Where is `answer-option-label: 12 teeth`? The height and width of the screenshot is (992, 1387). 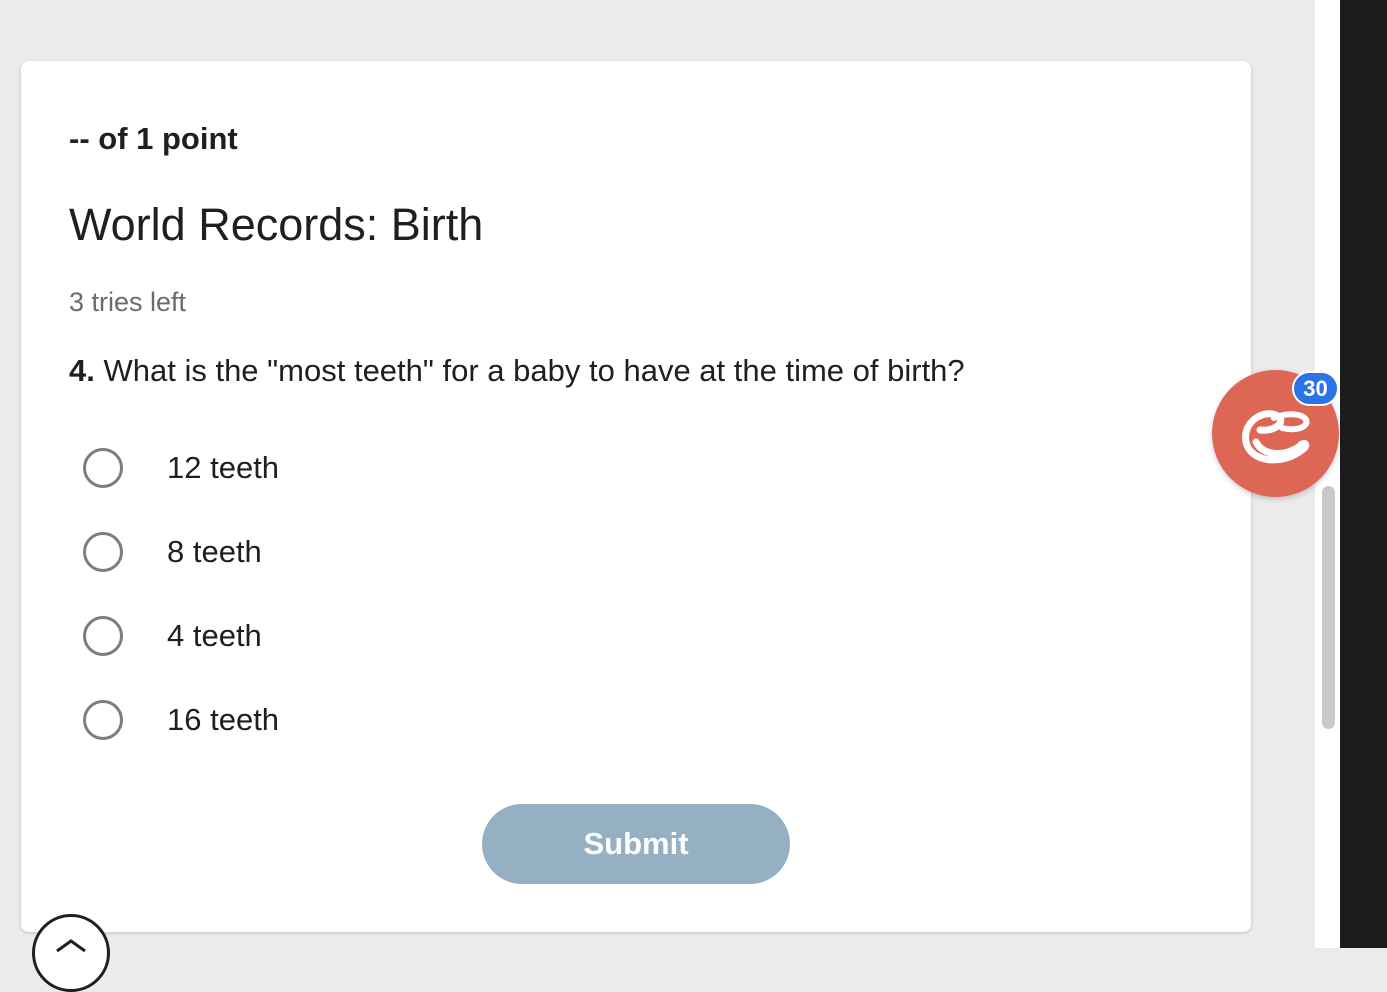 answer-option-label: 12 teeth is located at coordinates (223, 467).